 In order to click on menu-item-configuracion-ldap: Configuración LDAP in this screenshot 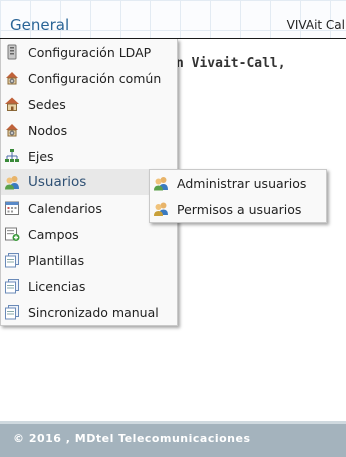, I will do `click(89, 52)`.